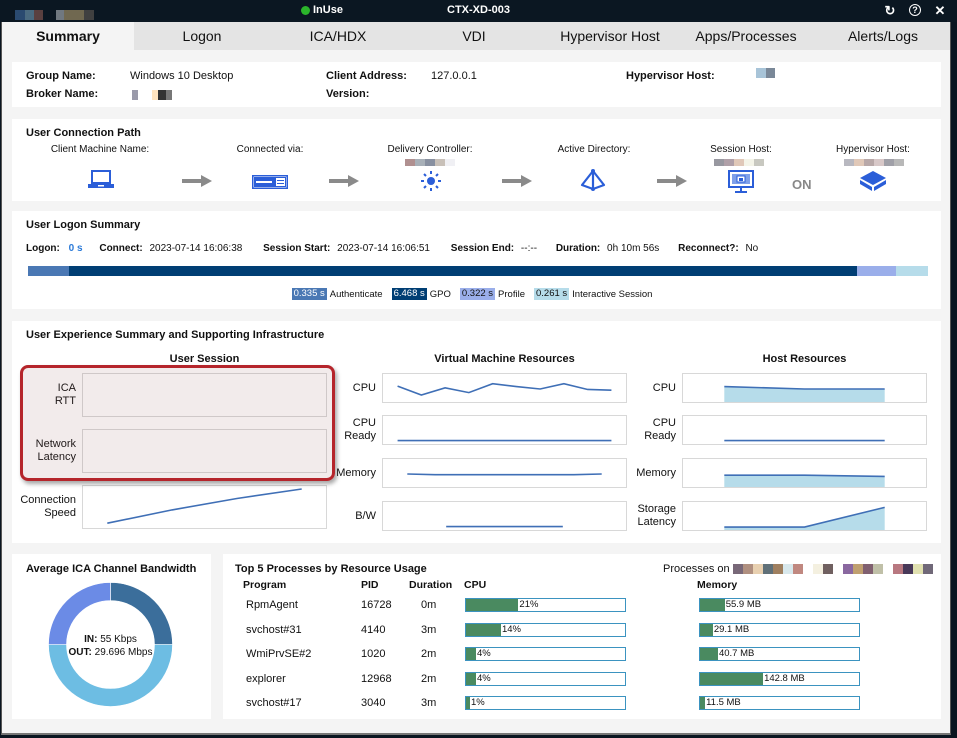 This screenshot has width=957, height=738. Describe the element at coordinates (940, 10) in the screenshot. I see `close-icon: ✕` at that location.